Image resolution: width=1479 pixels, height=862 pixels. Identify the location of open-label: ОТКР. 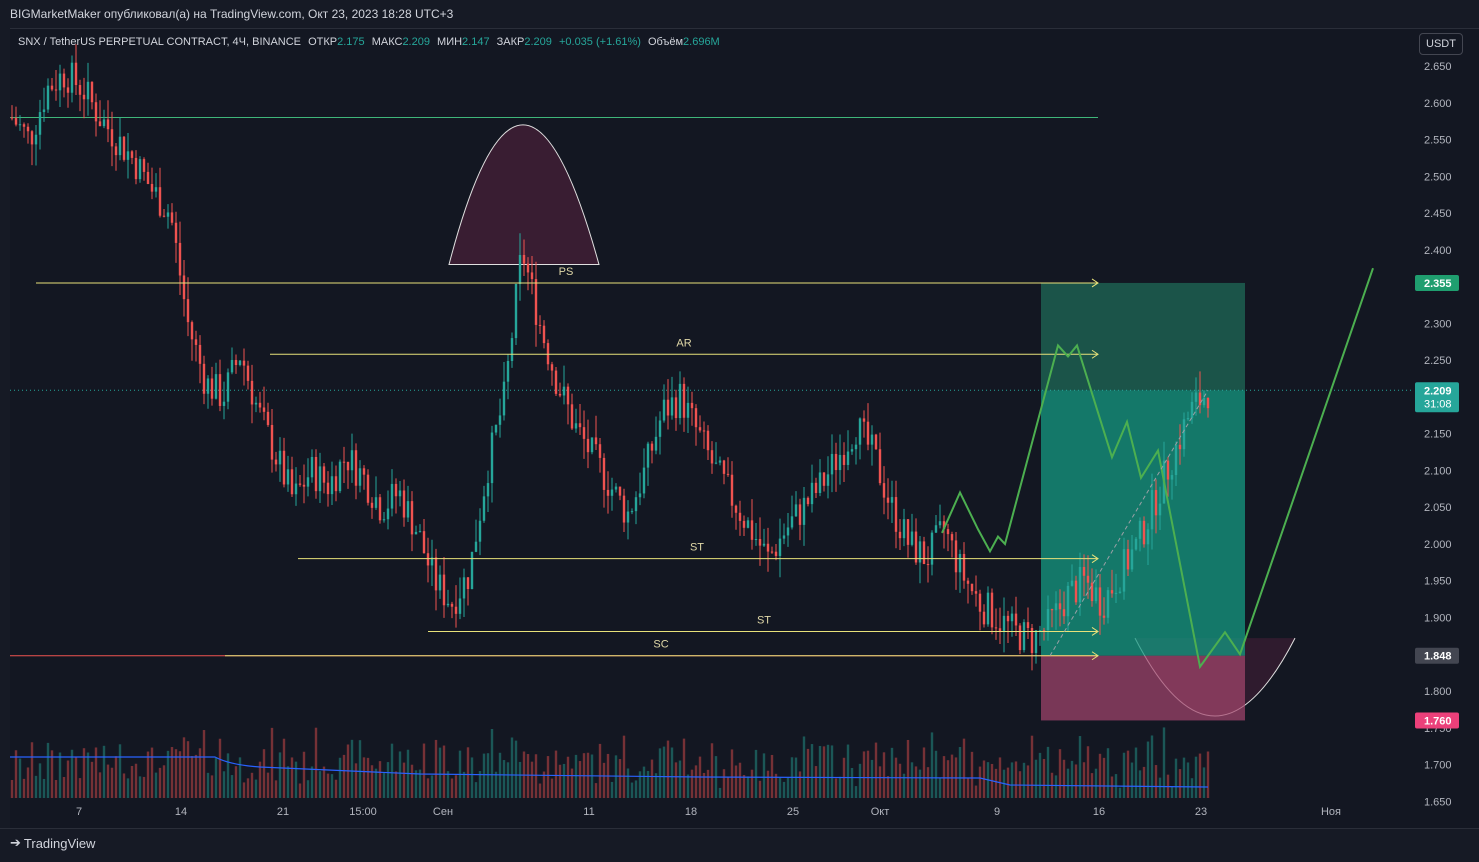
(323, 42).